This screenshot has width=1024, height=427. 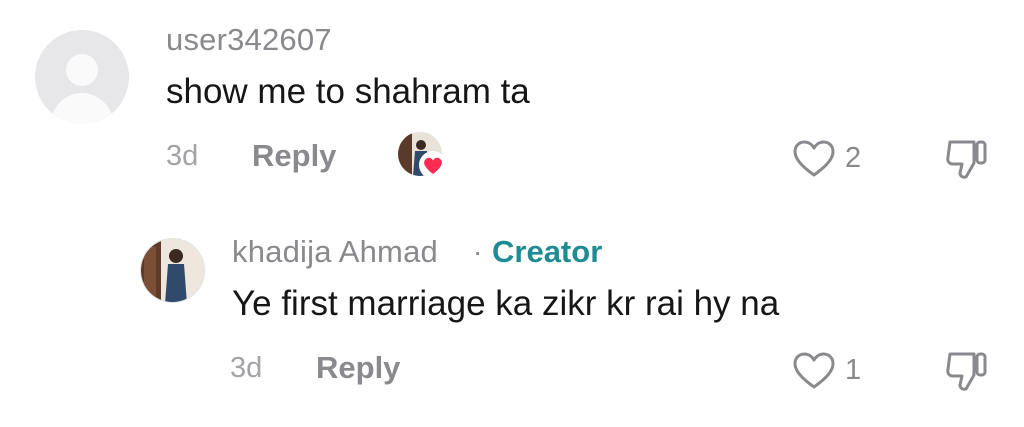 I want to click on comment-text: show me to shahram ta, so click(x=348, y=91).